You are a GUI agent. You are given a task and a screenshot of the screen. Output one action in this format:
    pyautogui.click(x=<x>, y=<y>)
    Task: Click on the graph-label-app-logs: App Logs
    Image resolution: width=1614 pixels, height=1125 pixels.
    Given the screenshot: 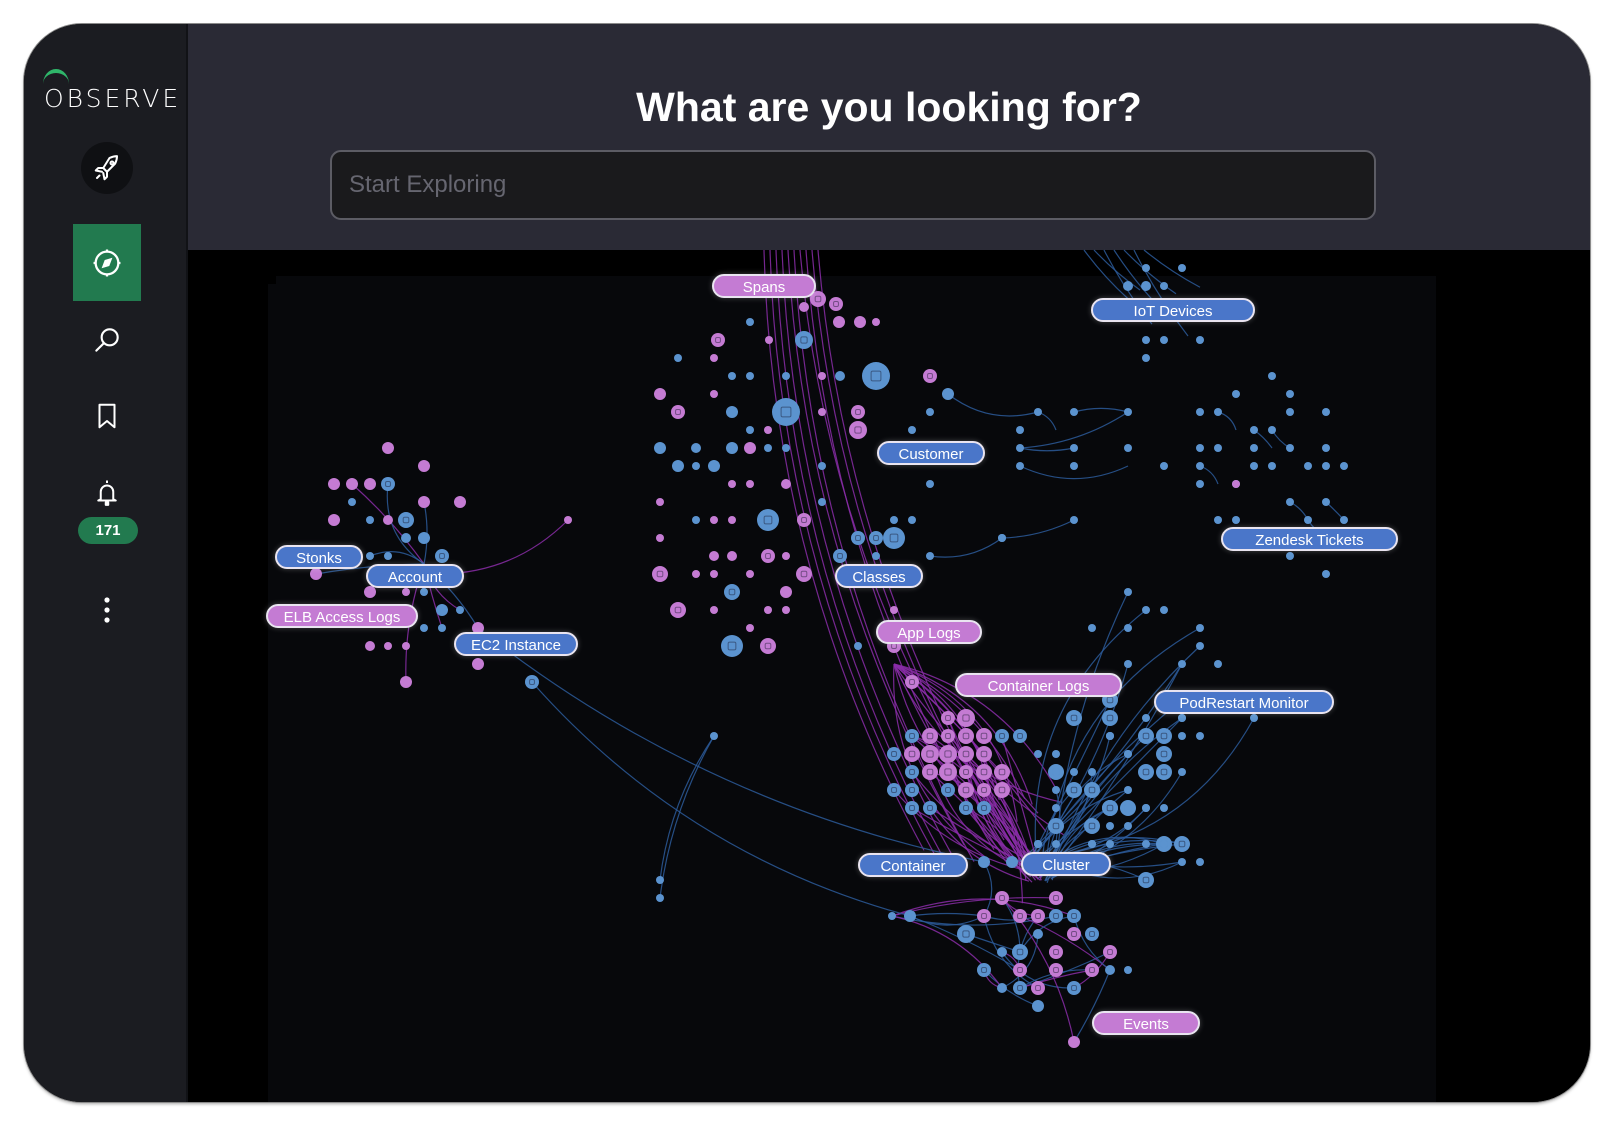 What is the action you would take?
    pyautogui.click(x=929, y=632)
    